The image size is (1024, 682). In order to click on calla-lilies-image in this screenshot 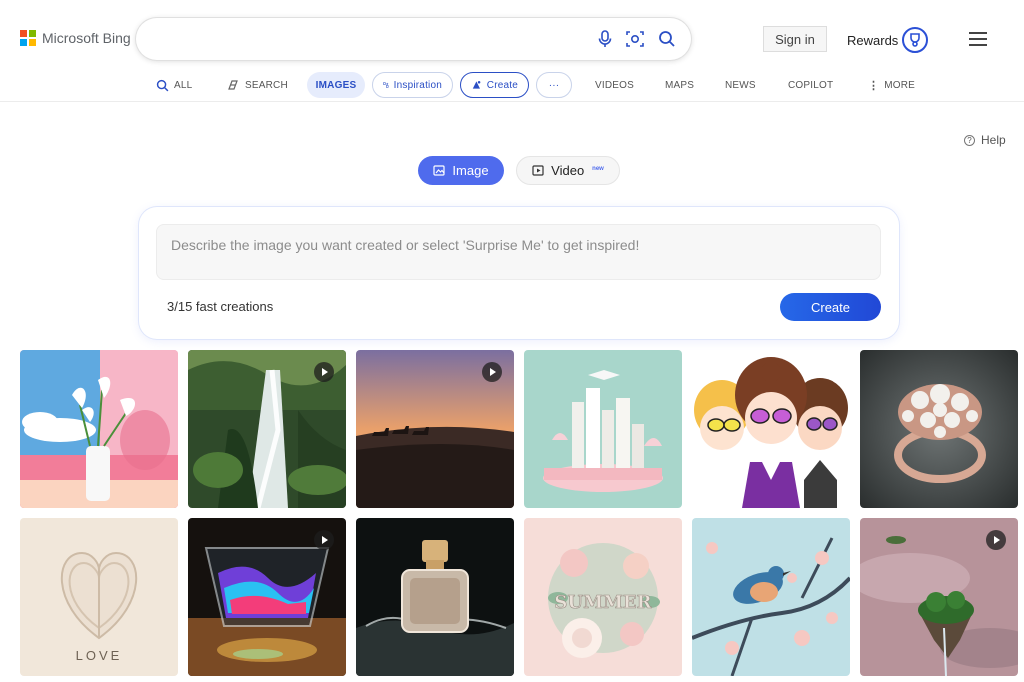, I will do `click(99, 429)`.